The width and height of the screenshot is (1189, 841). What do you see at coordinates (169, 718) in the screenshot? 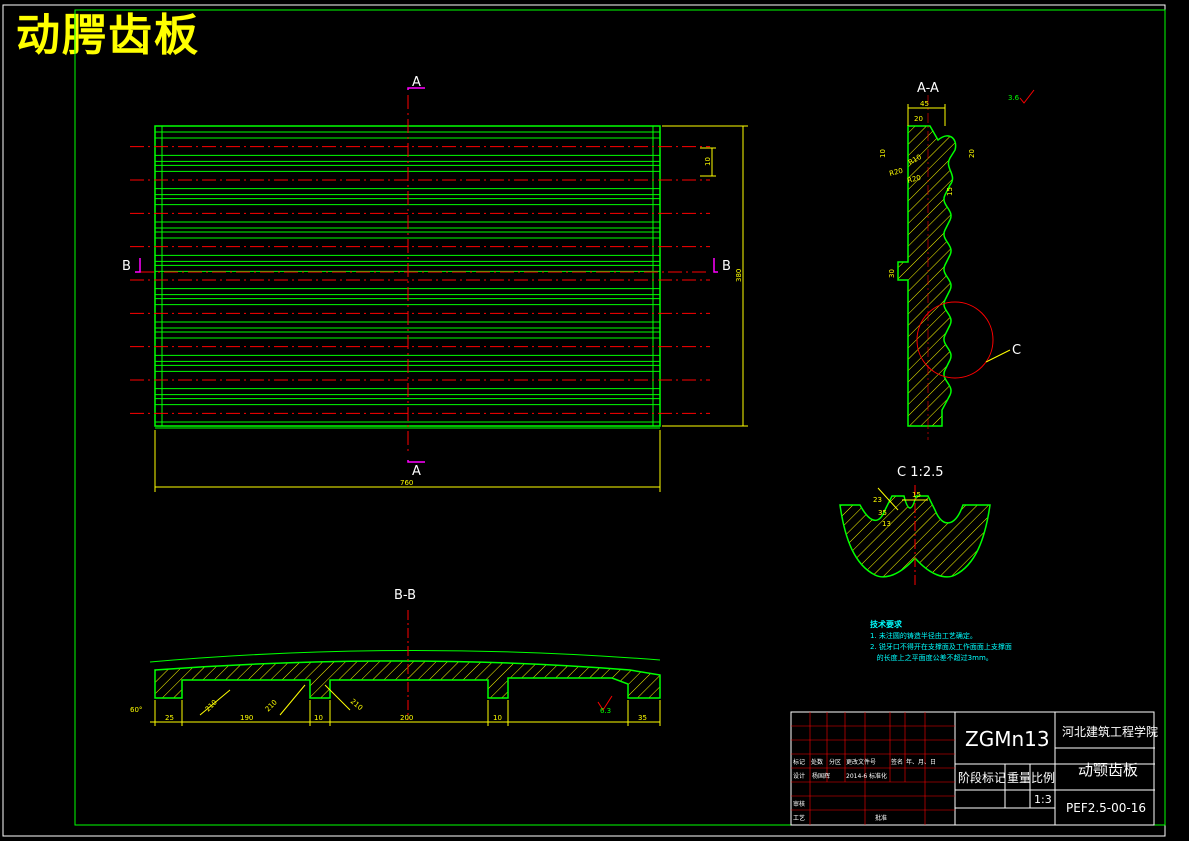
I see `section-bb-dim-25: 25` at bounding box center [169, 718].